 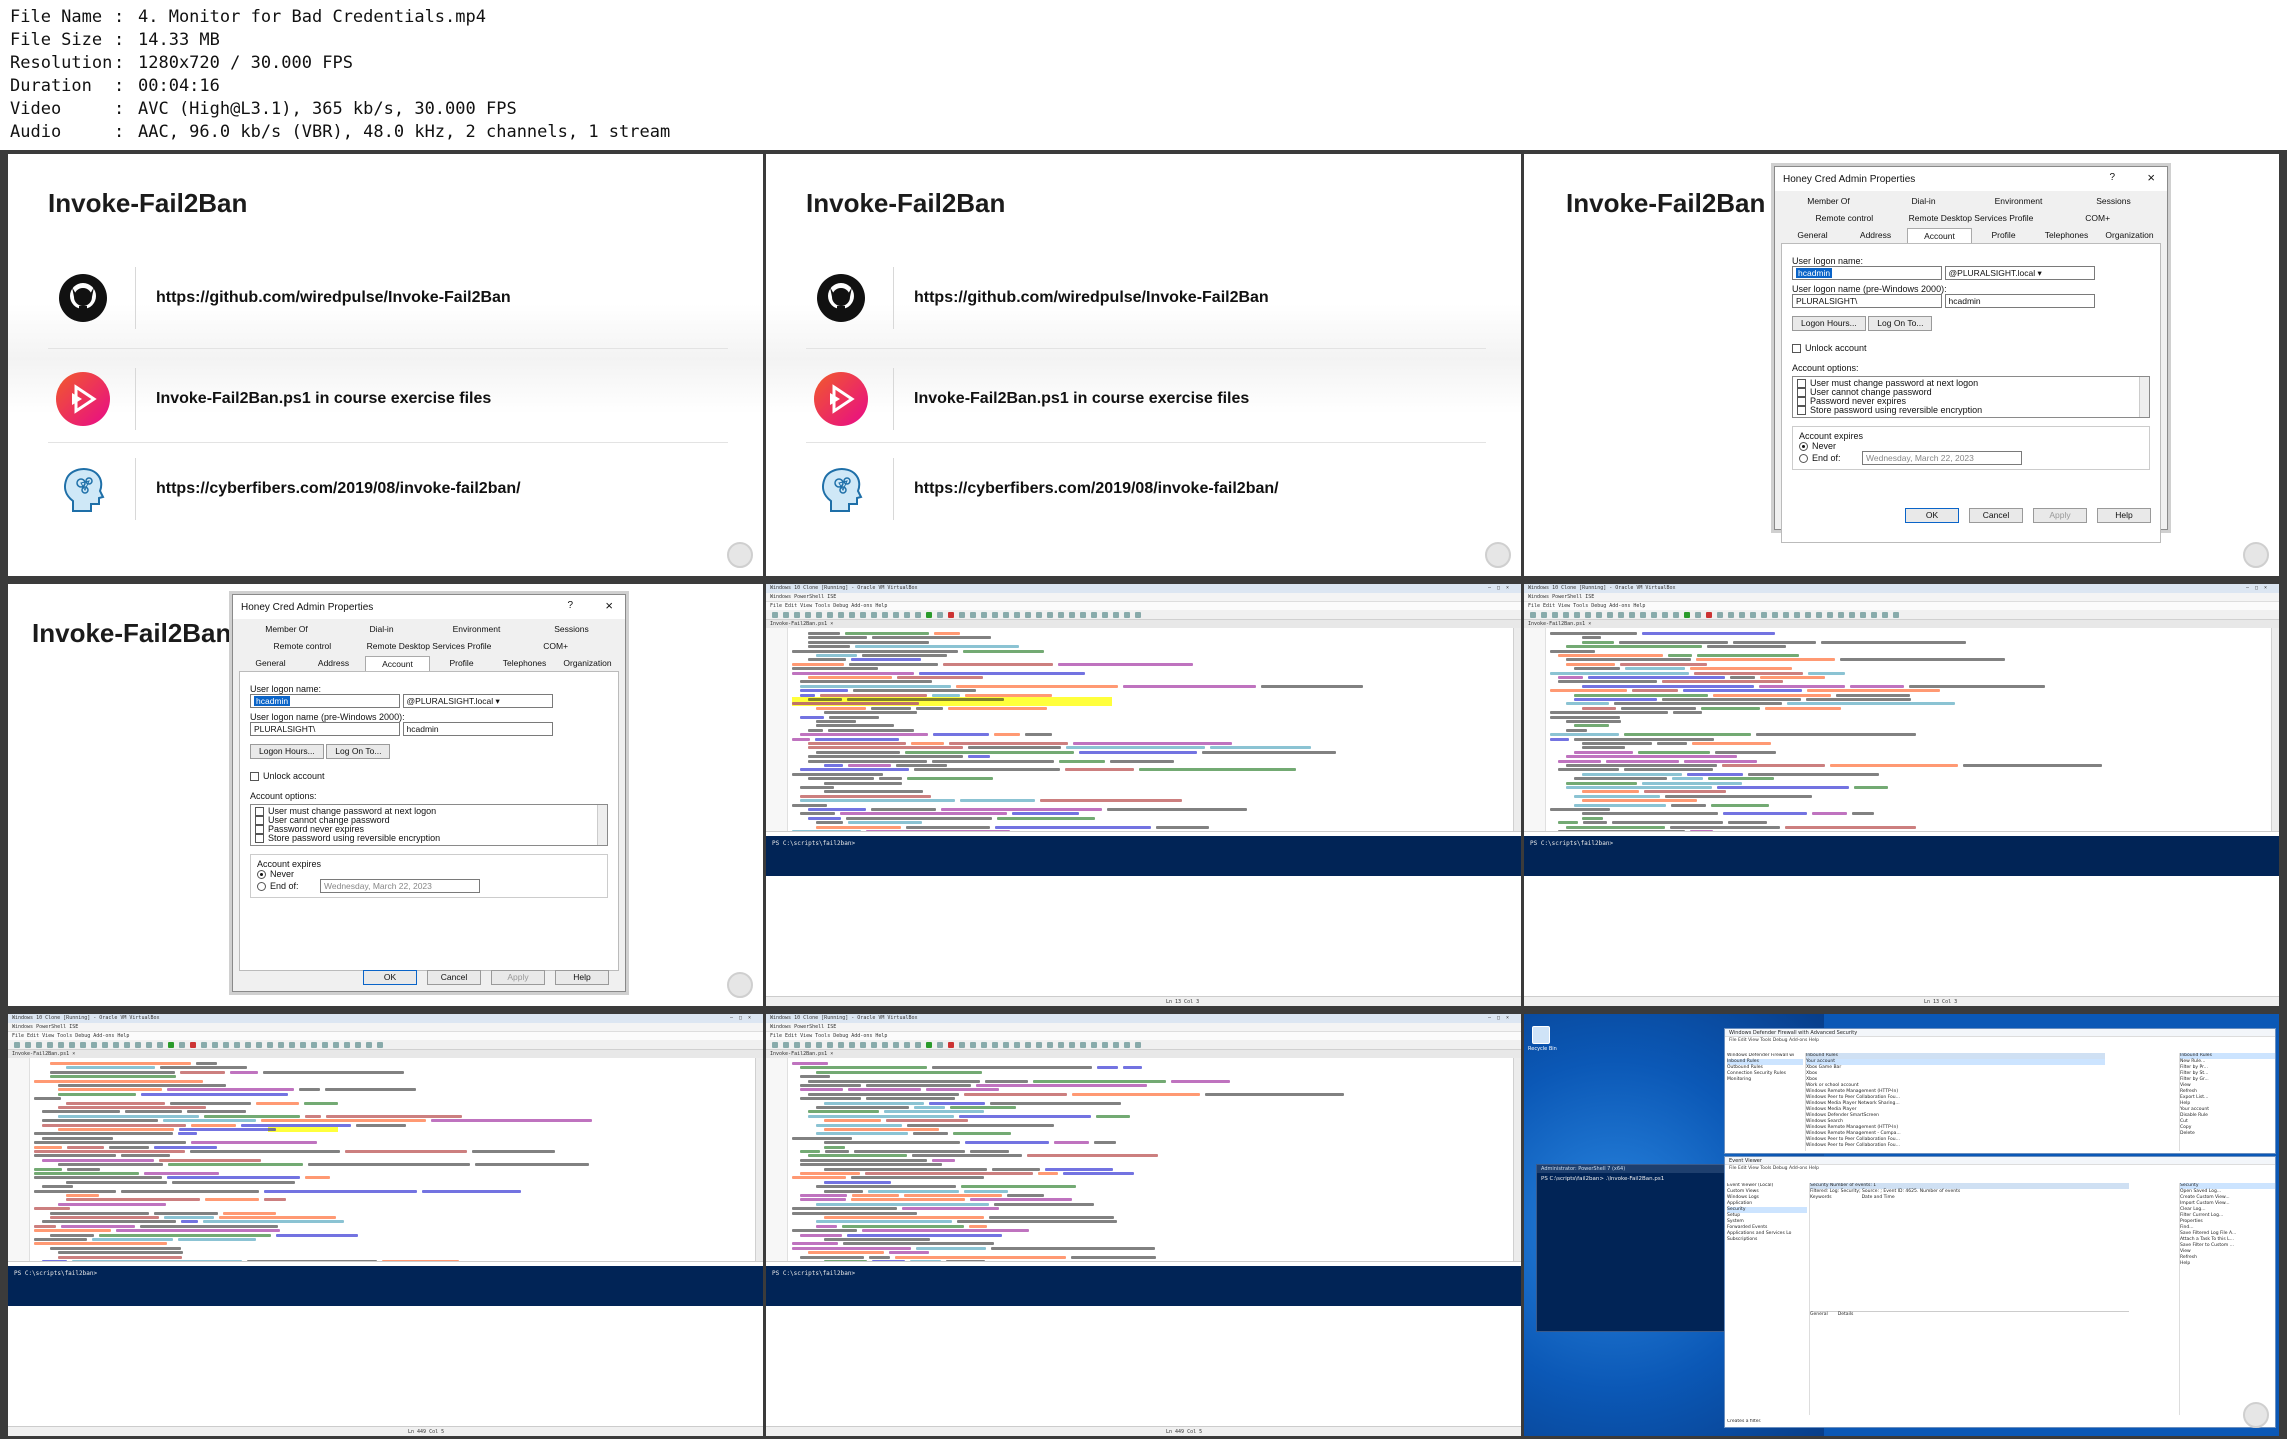 I want to click on end-date-picker: Wednesday, March 22, 2023, so click(x=400, y=886).